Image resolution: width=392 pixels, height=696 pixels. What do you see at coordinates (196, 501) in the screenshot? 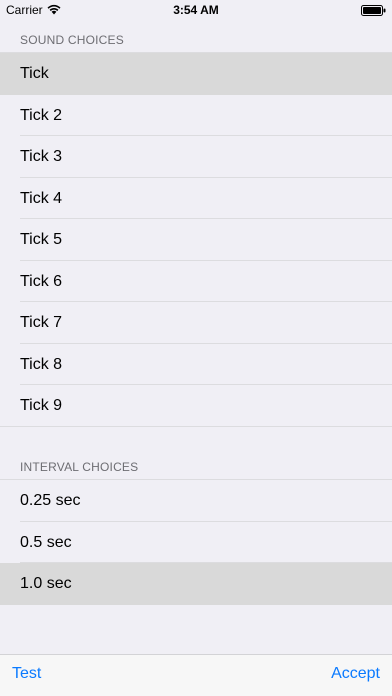
I see `interval-choice-row: 0.25 sec` at bounding box center [196, 501].